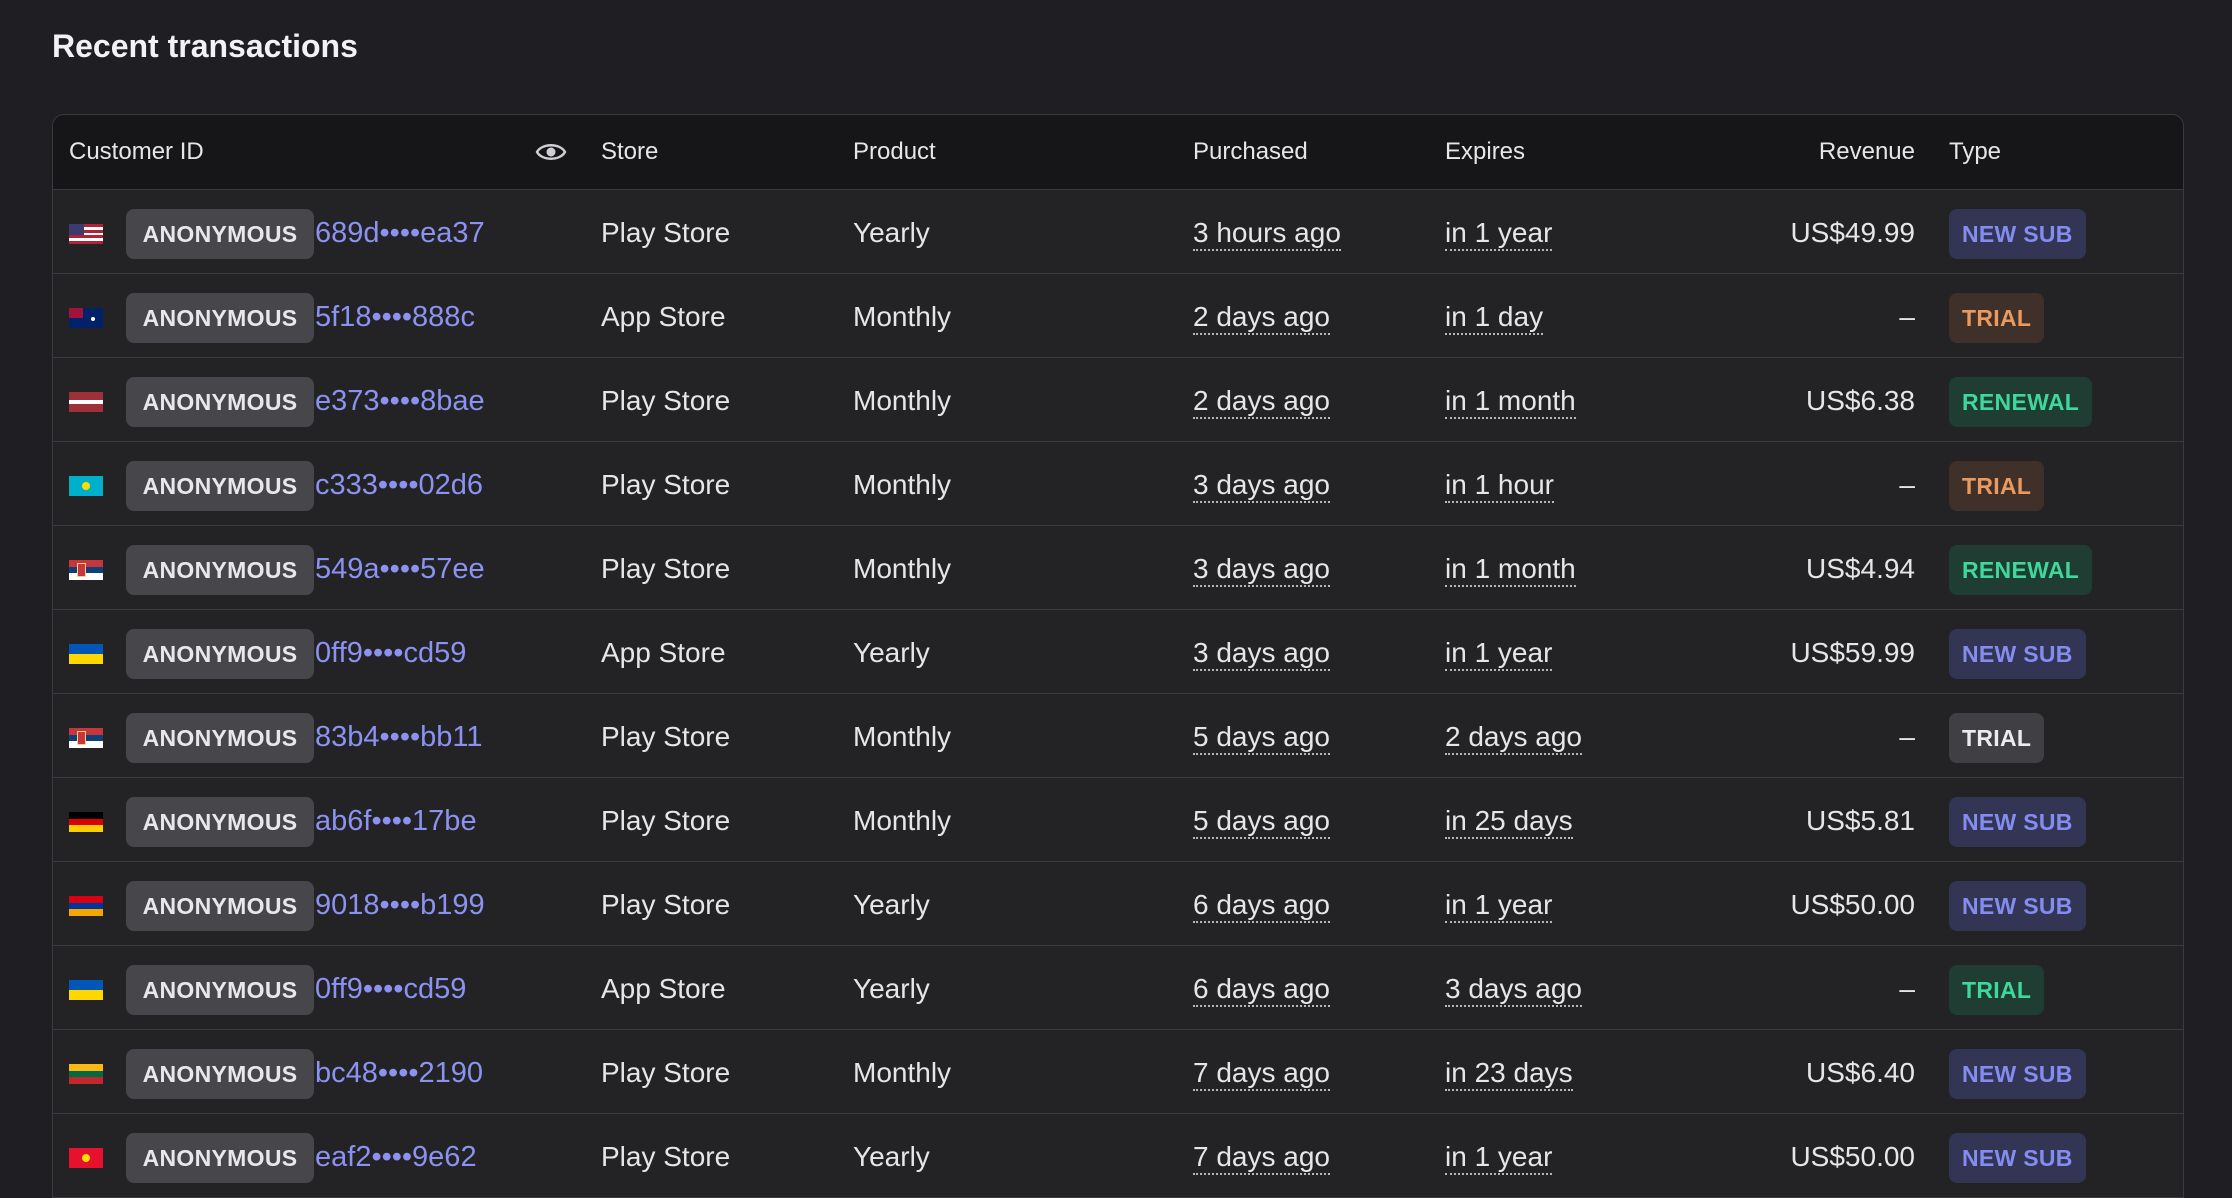 This screenshot has height=1198, width=2232. What do you see at coordinates (663, 316) in the screenshot?
I see `store-cell: App Store` at bounding box center [663, 316].